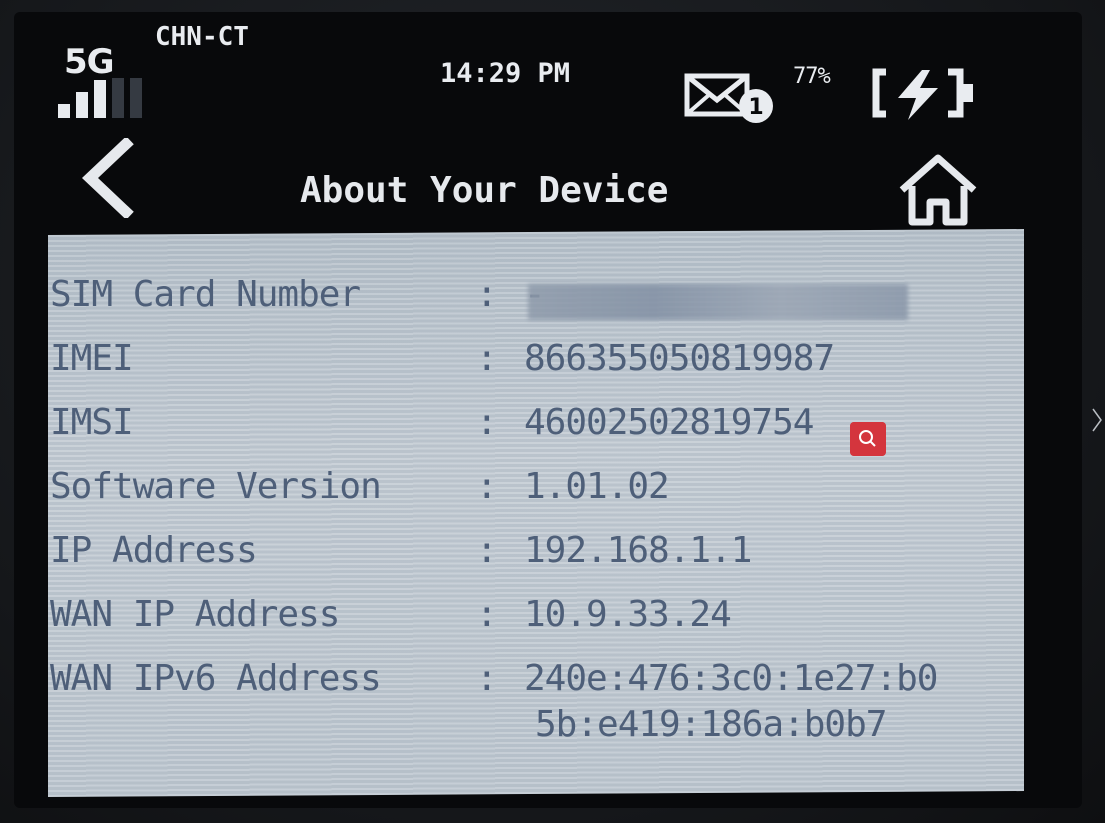 The height and width of the screenshot is (823, 1105). Describe the element at coordinates (1097, 420) in the screenshot. I see `chevron-right-icon` at that location.